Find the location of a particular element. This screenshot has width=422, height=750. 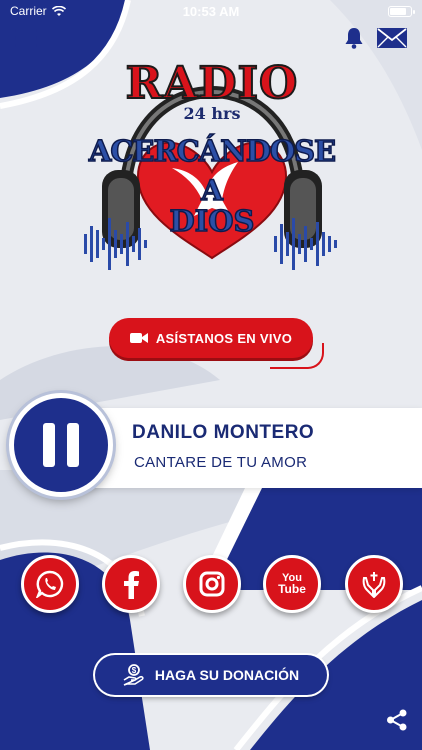

instagram-icon is located at coordinates (212, 584).